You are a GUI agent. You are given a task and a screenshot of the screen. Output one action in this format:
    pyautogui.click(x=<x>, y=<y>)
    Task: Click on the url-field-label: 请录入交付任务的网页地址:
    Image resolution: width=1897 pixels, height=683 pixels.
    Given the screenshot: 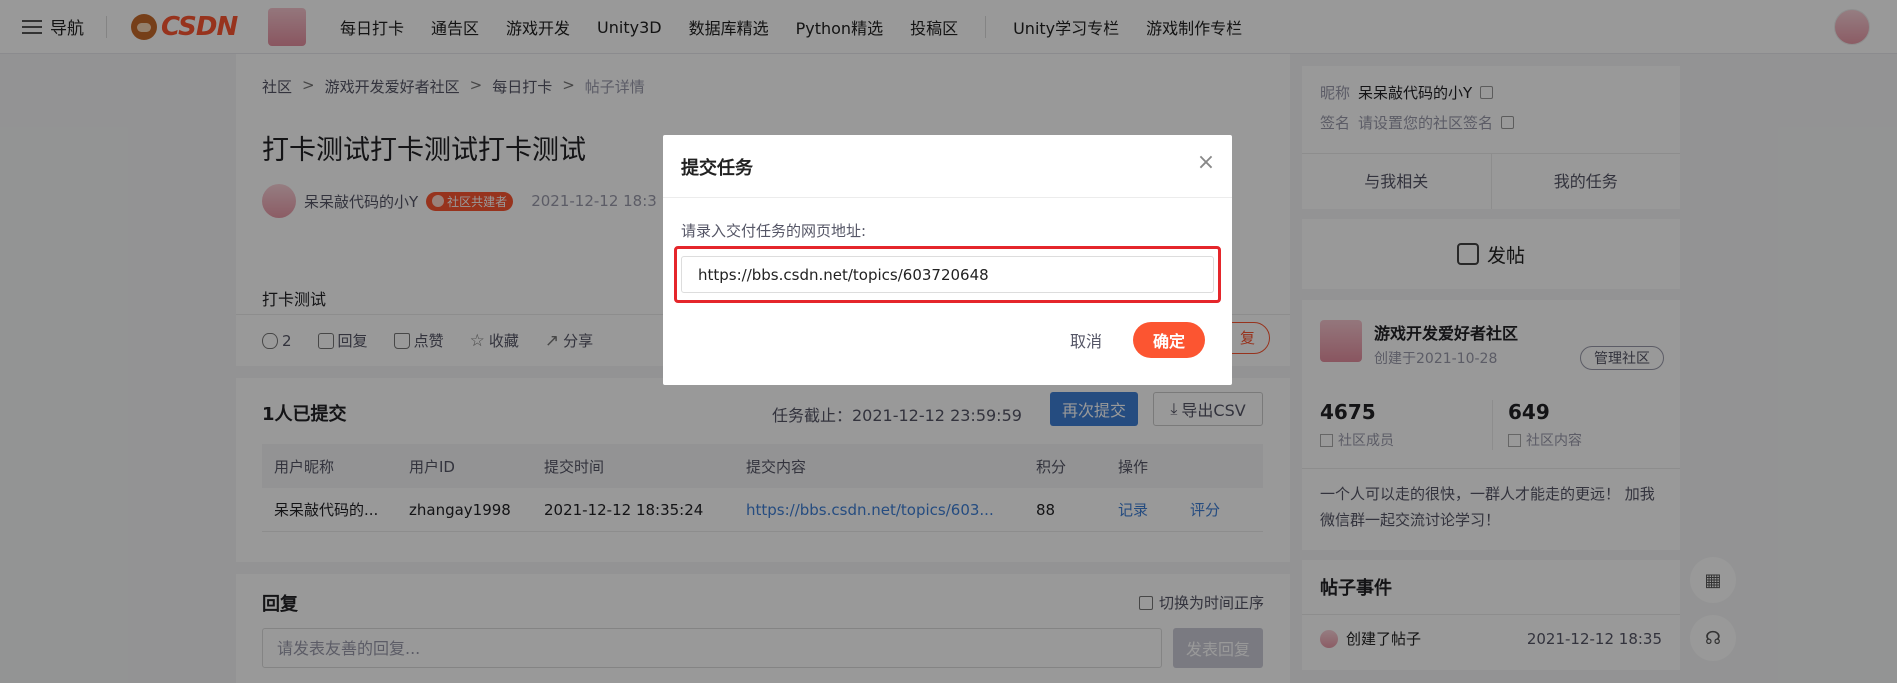 What is the action you would take?
    pyautogui.click(x=774, y=231)
    